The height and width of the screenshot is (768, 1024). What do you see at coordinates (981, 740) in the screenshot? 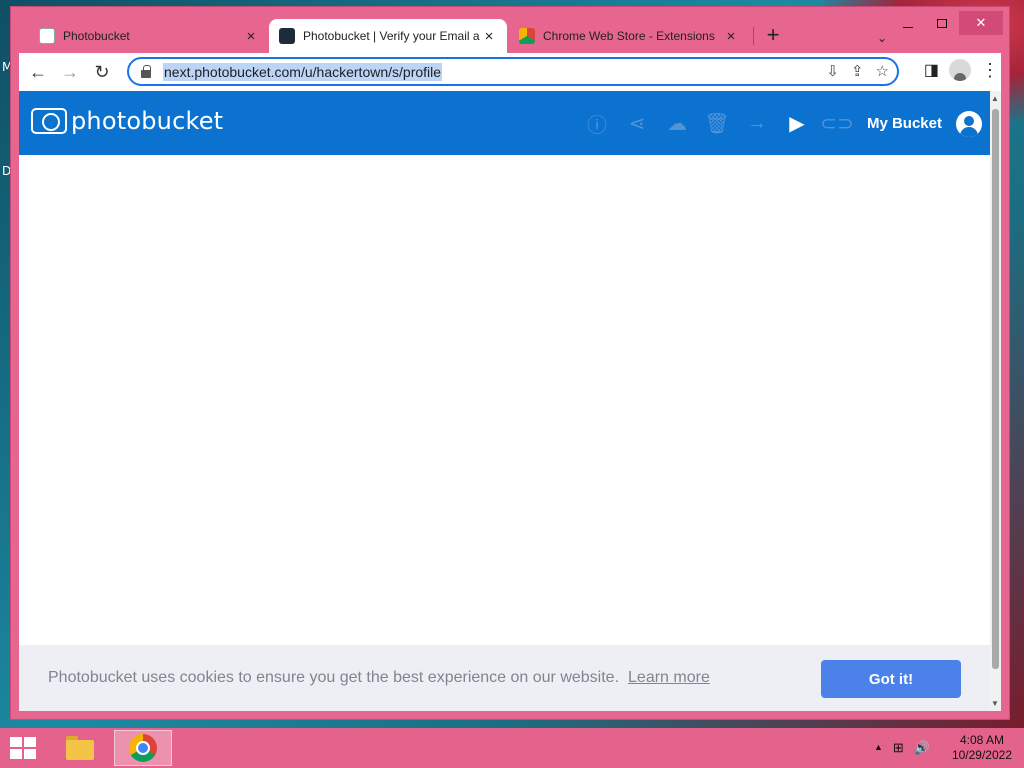
I see `clock-time: 4:08 AM` at bounding box center [981, 740].